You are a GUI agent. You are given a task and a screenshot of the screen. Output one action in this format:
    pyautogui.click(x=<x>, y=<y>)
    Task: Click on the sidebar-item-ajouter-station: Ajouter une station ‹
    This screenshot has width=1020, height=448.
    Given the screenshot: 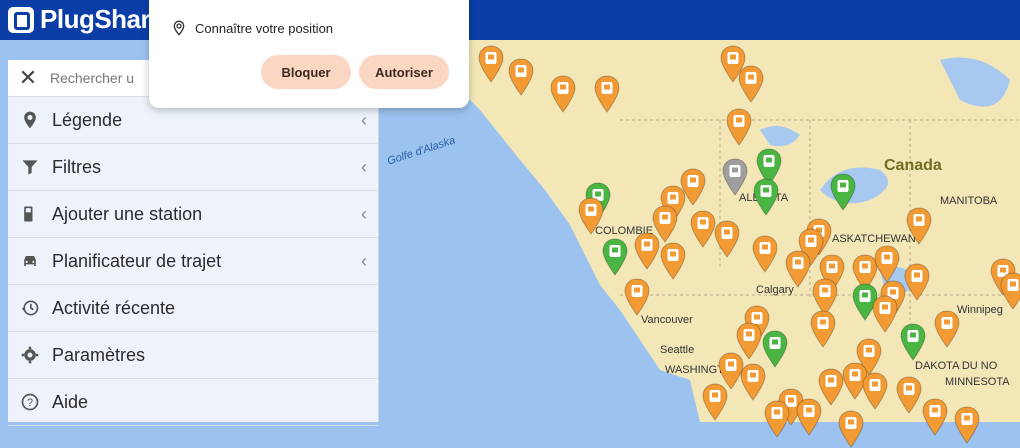 What is the action you would take?
    pyautogui.click(x=193, y=214)
    